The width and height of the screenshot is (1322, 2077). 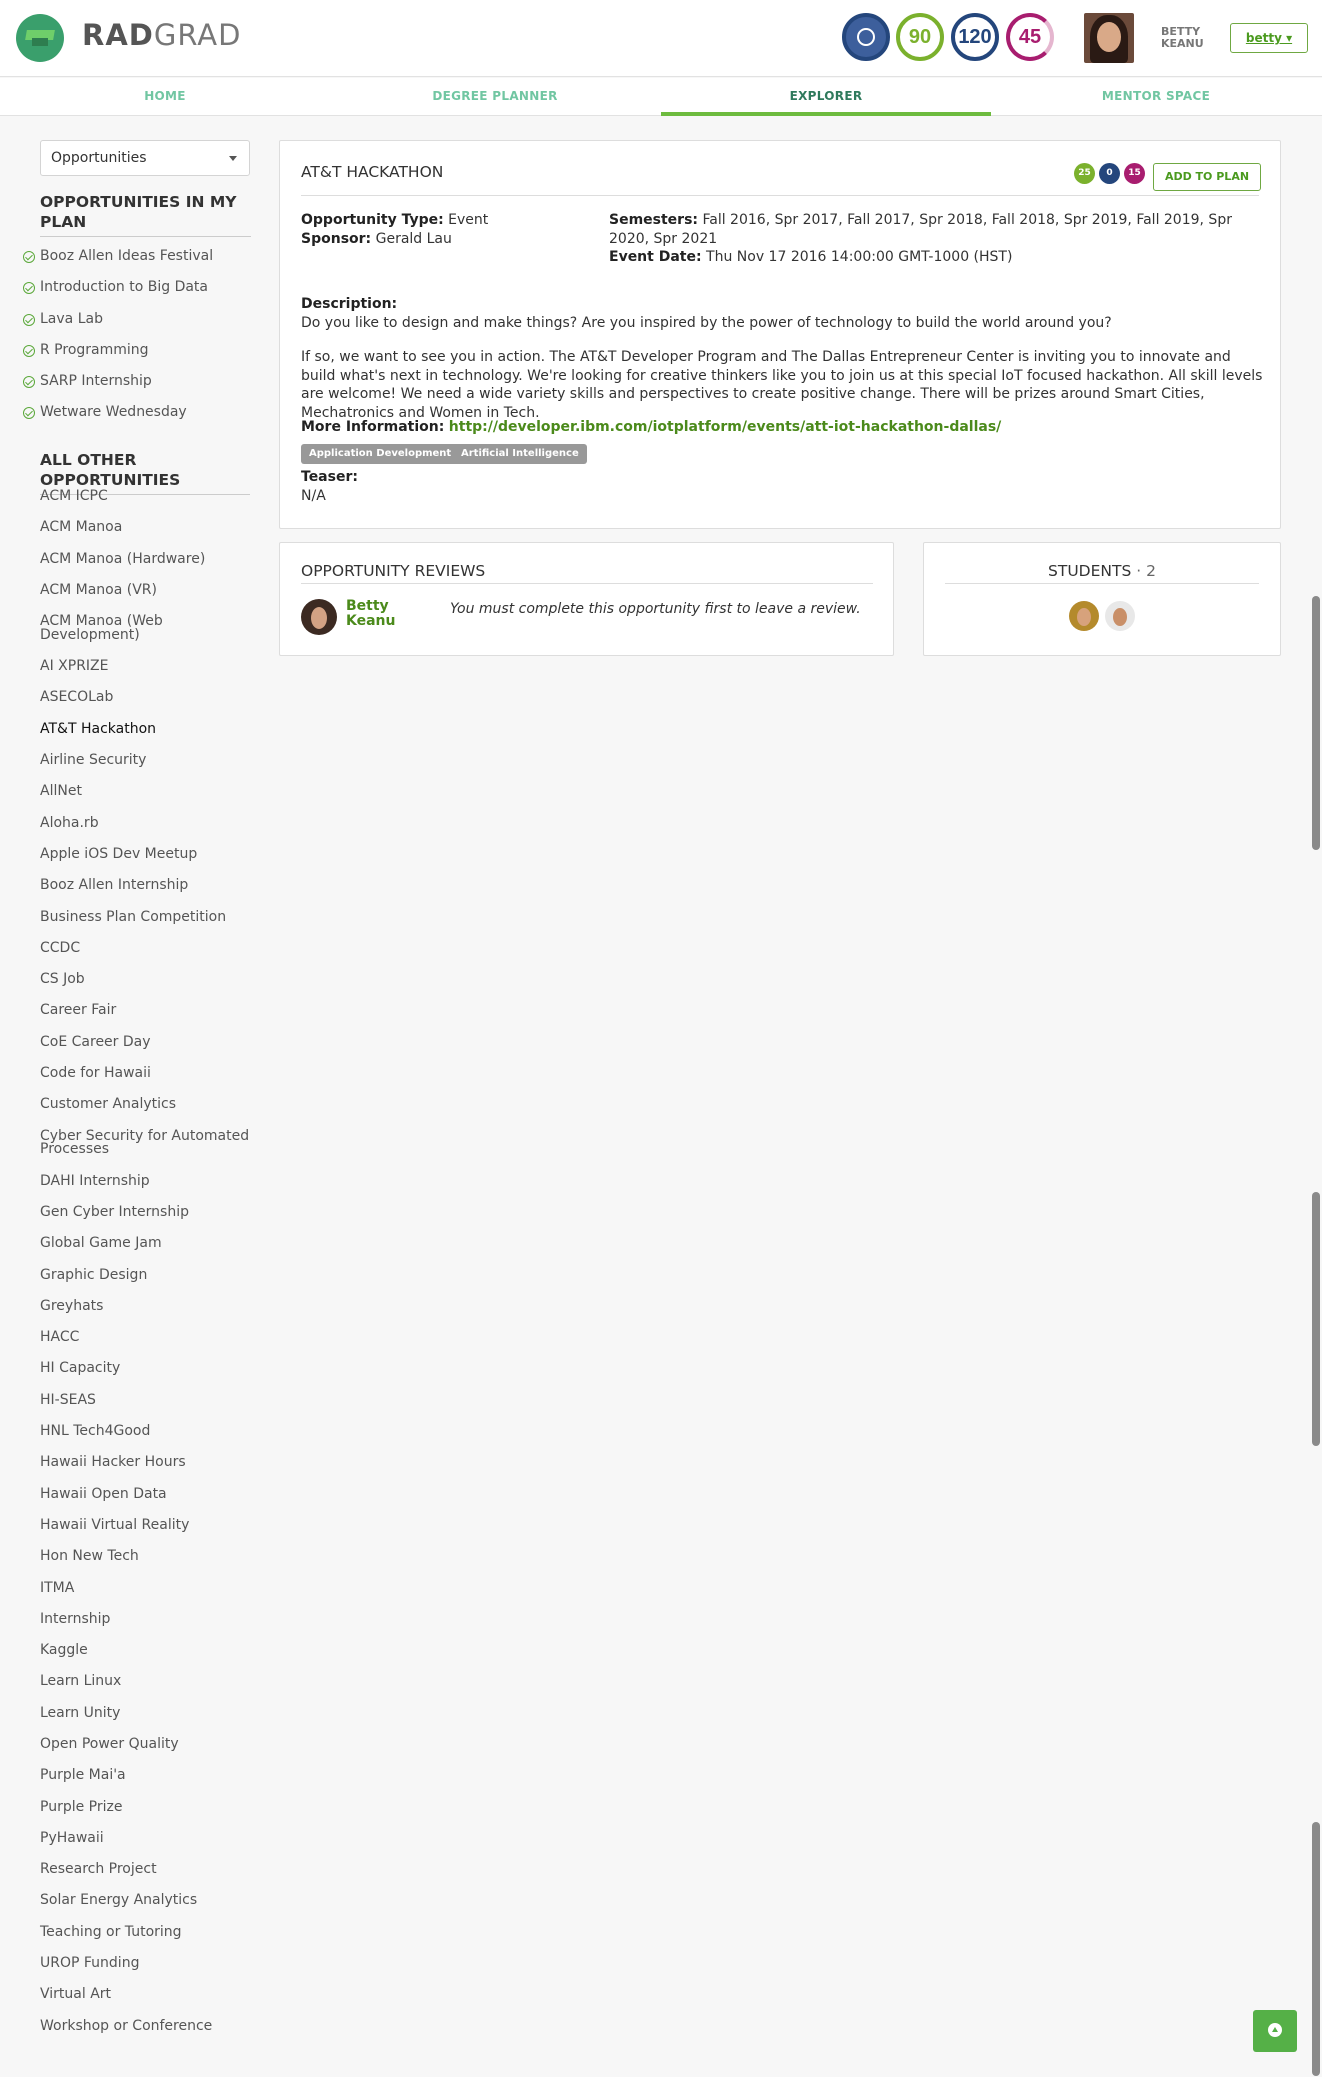 What do you see at coordinates (145, 1753) in the screenshot?
I see `opportunity-list-item: Open Power Quality` at bounding box center [145, 1753].